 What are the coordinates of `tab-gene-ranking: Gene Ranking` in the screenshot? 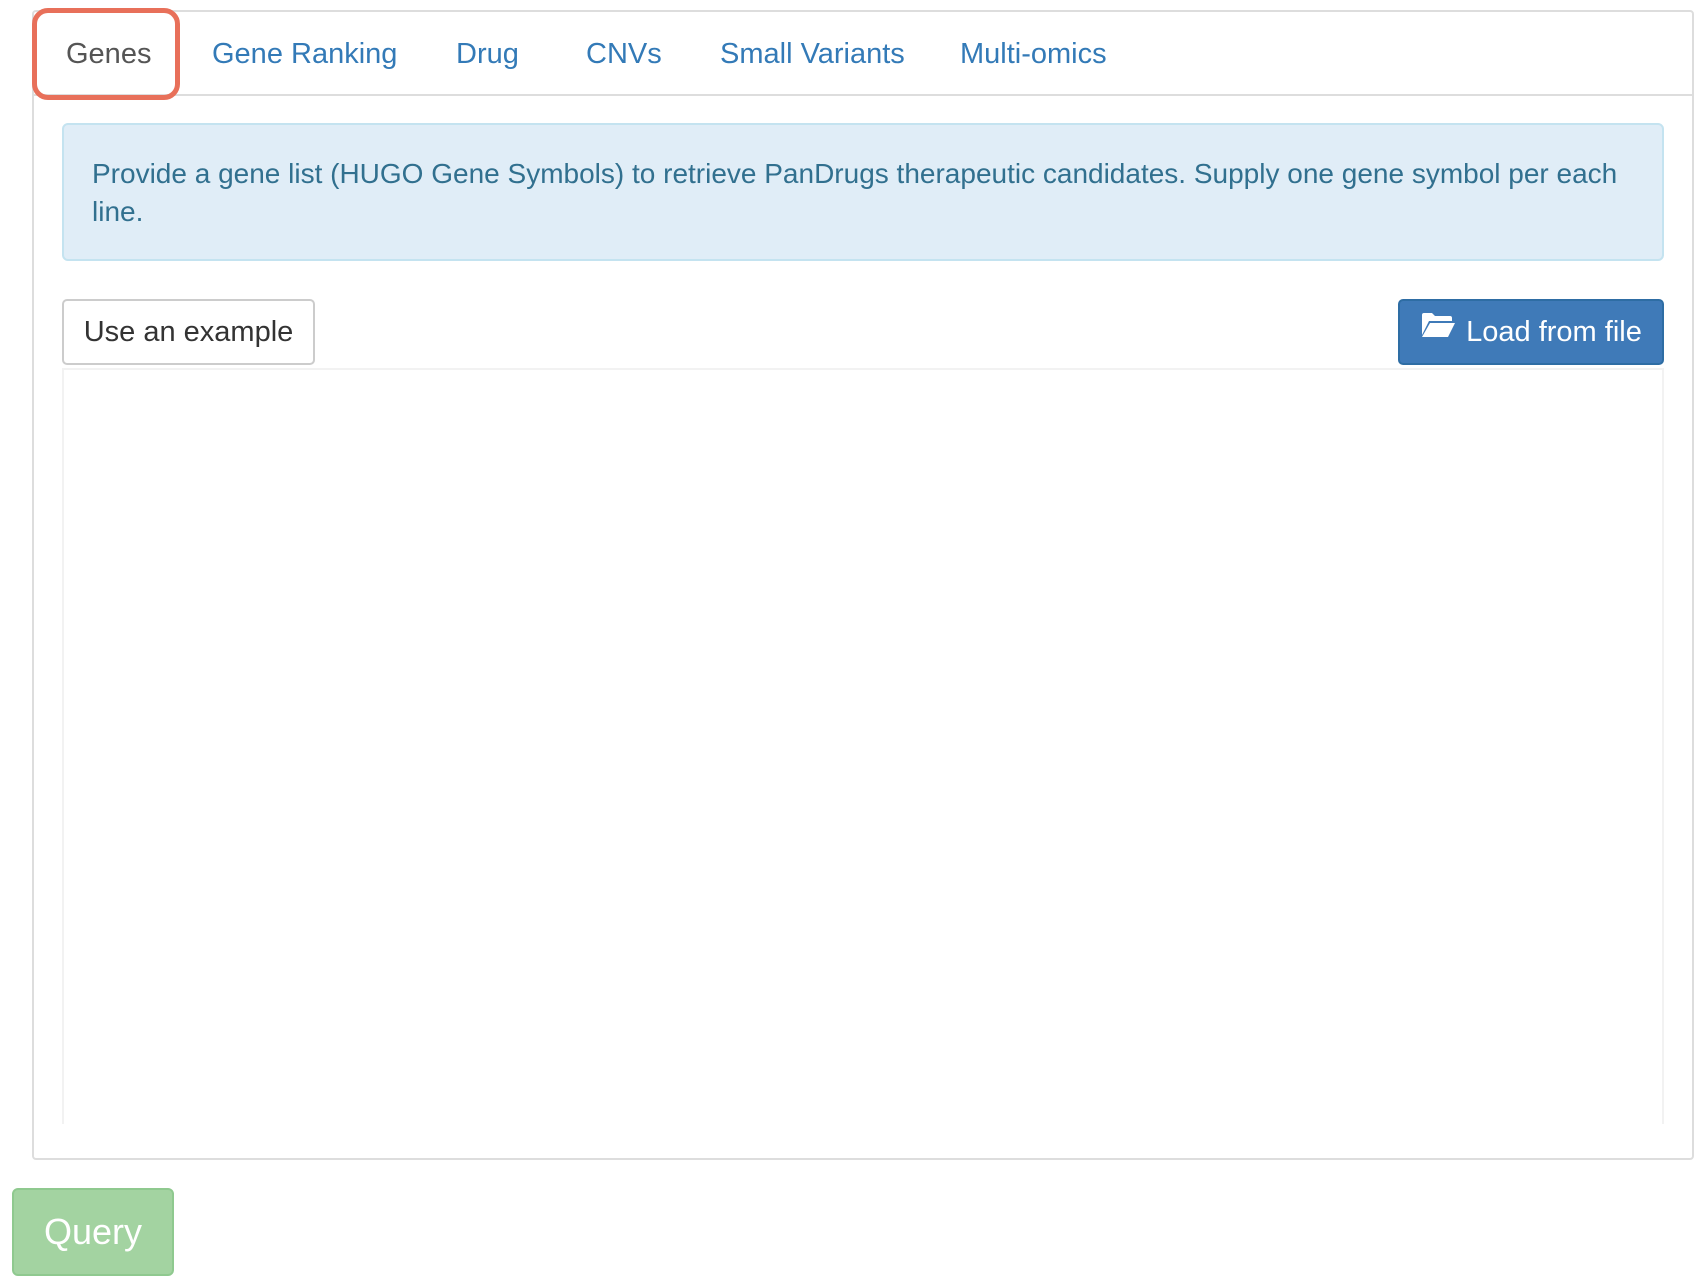 It's located at (304, 54).